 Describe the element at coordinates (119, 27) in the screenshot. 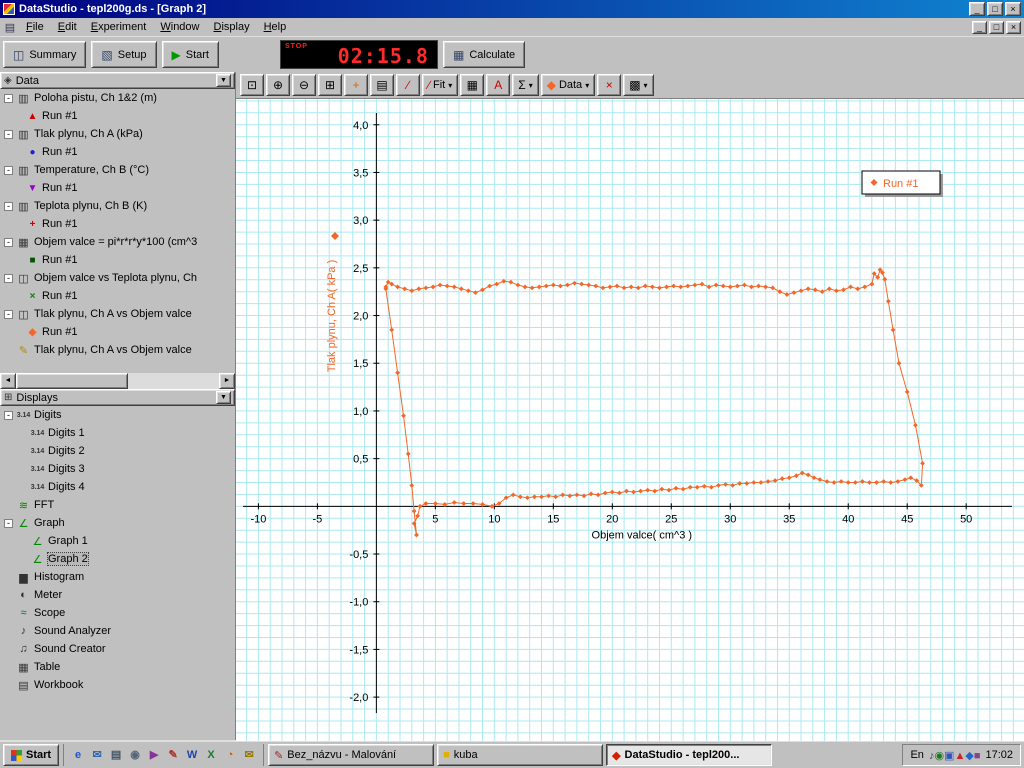

I see `menu-experiment: Experiment` at that location.